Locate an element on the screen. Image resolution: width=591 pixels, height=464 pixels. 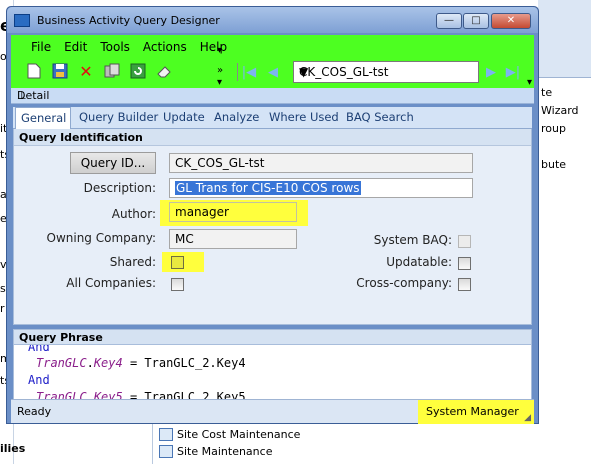
eraser-icon is located at coordinates (164, 71).